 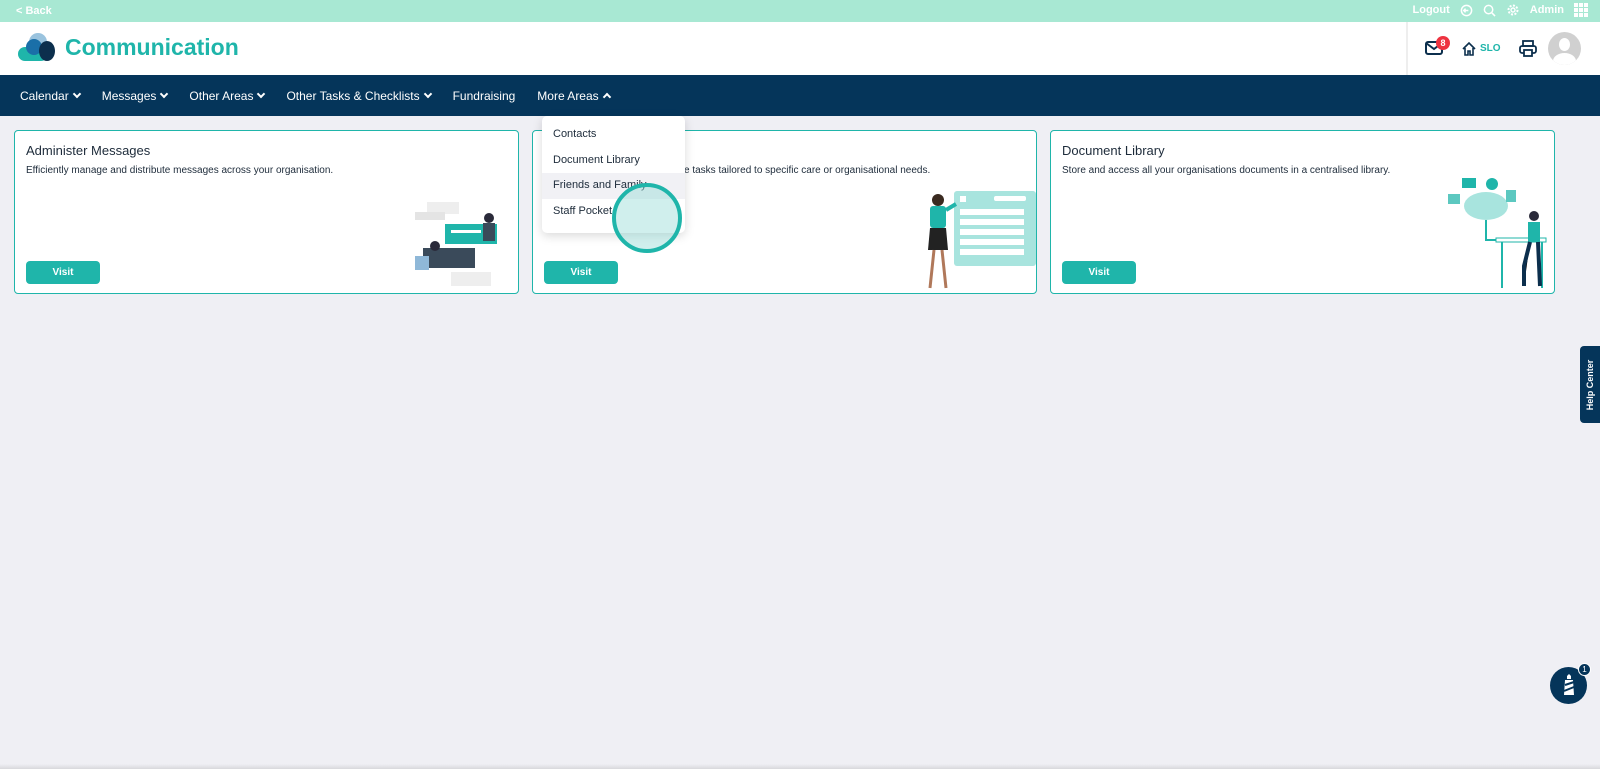 What do you see at coordinates (613, 135) in the screenshot?
I see `dropdown-item-contacts: Contacts` at bounding box center [613, 135].